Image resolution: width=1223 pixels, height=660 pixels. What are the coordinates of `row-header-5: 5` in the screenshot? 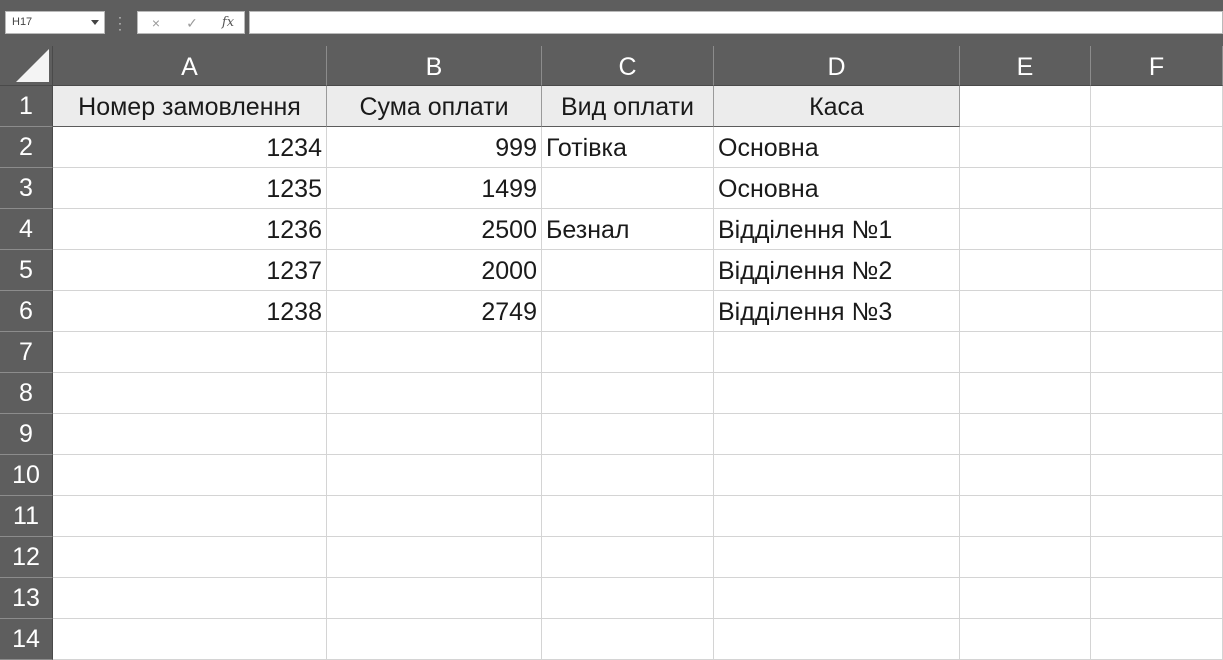 It's located at (26, 270).